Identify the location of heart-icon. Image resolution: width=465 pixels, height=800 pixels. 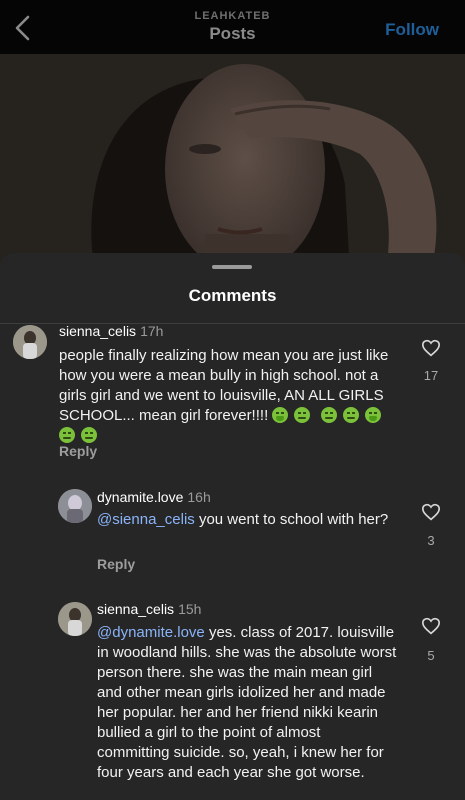
(431, 626).